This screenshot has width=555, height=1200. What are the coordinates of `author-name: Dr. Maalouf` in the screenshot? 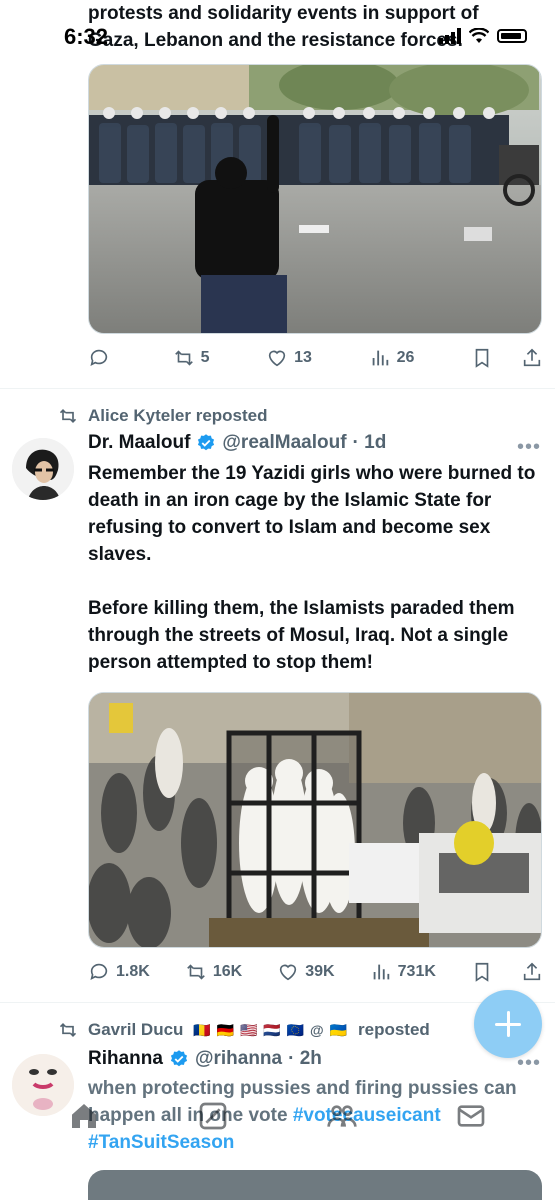 It's located at (139, 443).